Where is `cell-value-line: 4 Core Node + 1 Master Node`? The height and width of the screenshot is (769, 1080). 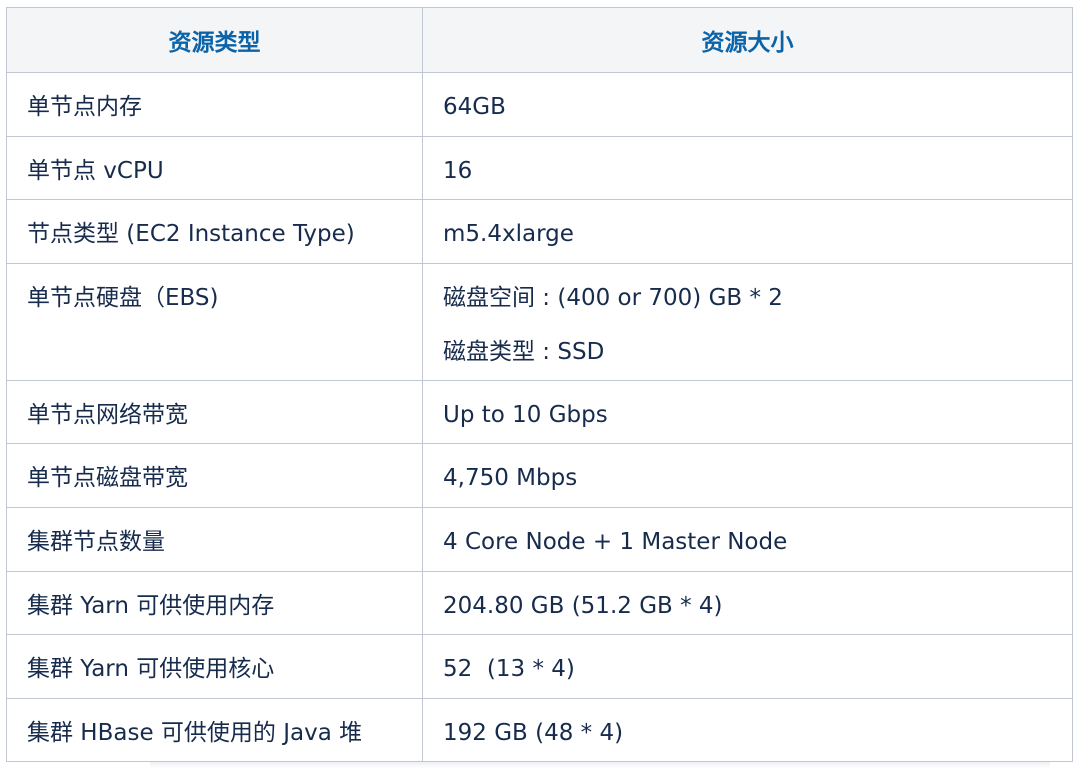 cell-value-line: 4 Core Node + 1 Master Node is located at coordinates (615, 541).